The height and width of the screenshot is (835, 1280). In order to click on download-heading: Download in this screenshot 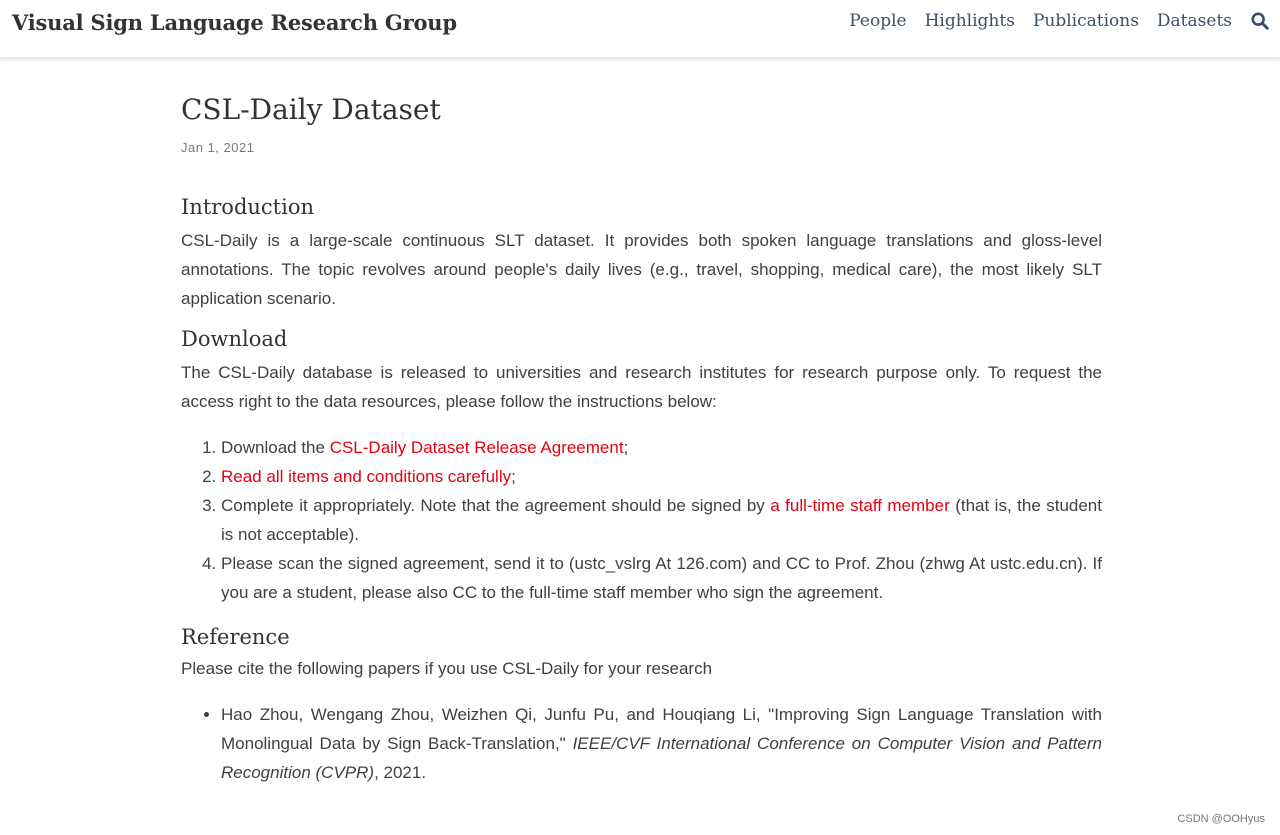, I will do `click(234, 339)`.